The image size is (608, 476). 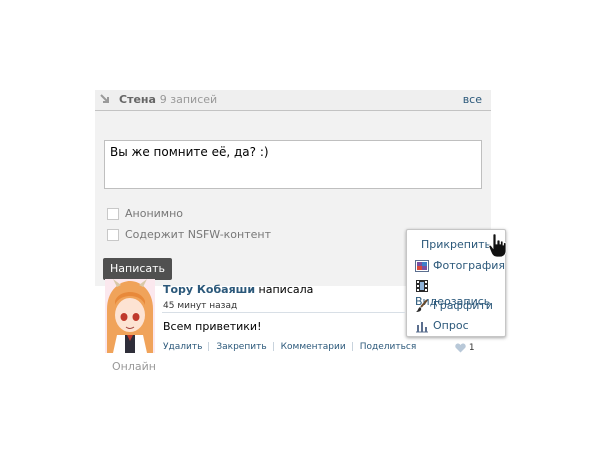 I want to click on post-actions: Удалить Закрепить Комментарии Поделиться, so click(x=289, y=347).